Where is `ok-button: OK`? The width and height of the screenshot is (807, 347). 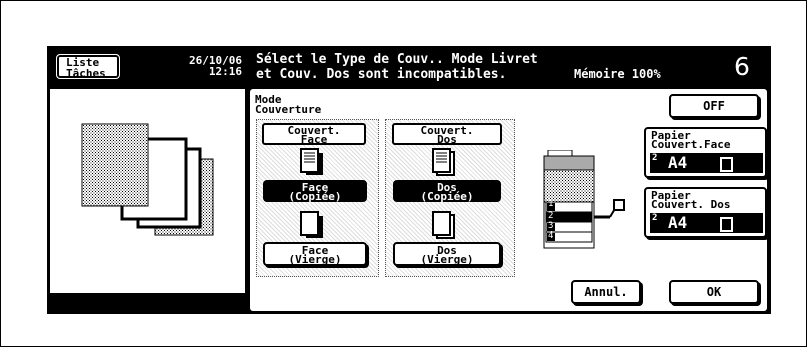
ok-button: OK is located at coordinates (714, 292).